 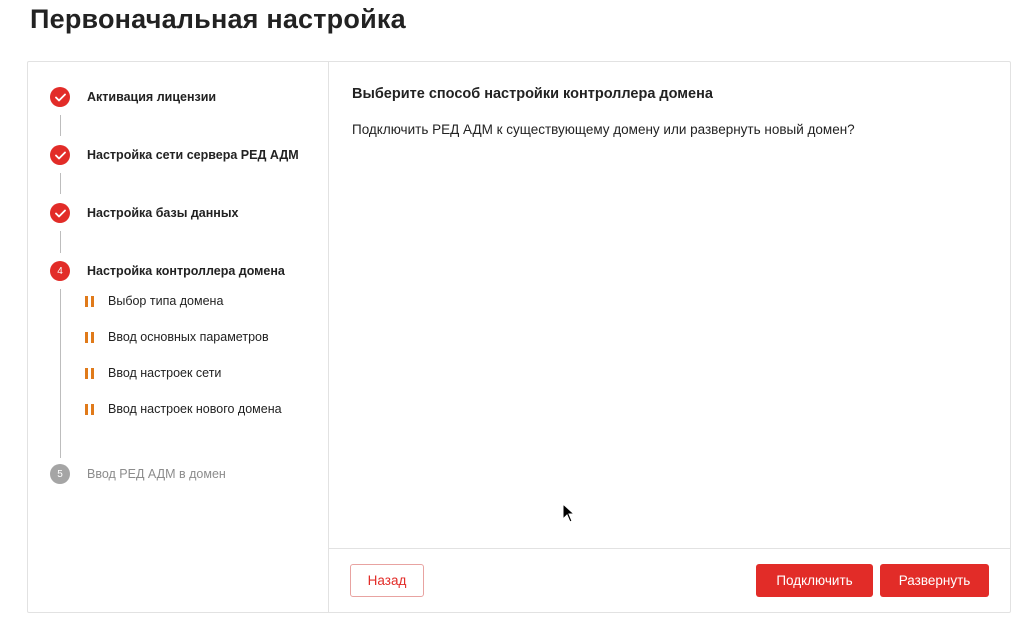 What do you see at coordinates (165, 373) in the screenshot?
I see `substep-label: Ввод настроек сети` at bounding box center [165, 373].